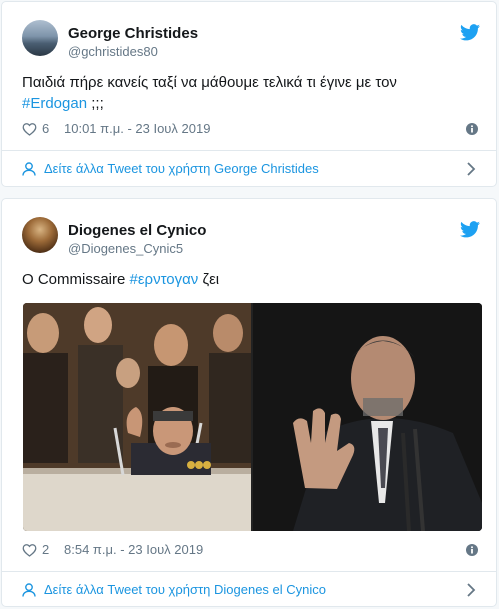 The height and width of the screenshot is (609, 499). I want to click on like-count: 6, so click(46, 128).